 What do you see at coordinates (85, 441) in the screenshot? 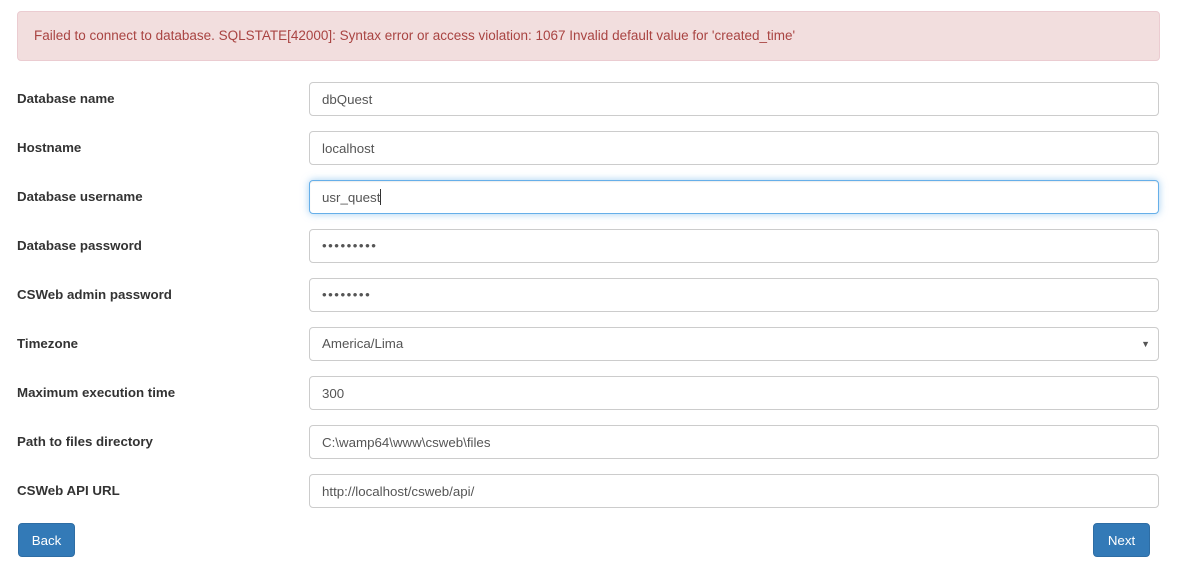
I see `label-path-to-files-directory: Path to files directory` at bounding box center [85, 441].